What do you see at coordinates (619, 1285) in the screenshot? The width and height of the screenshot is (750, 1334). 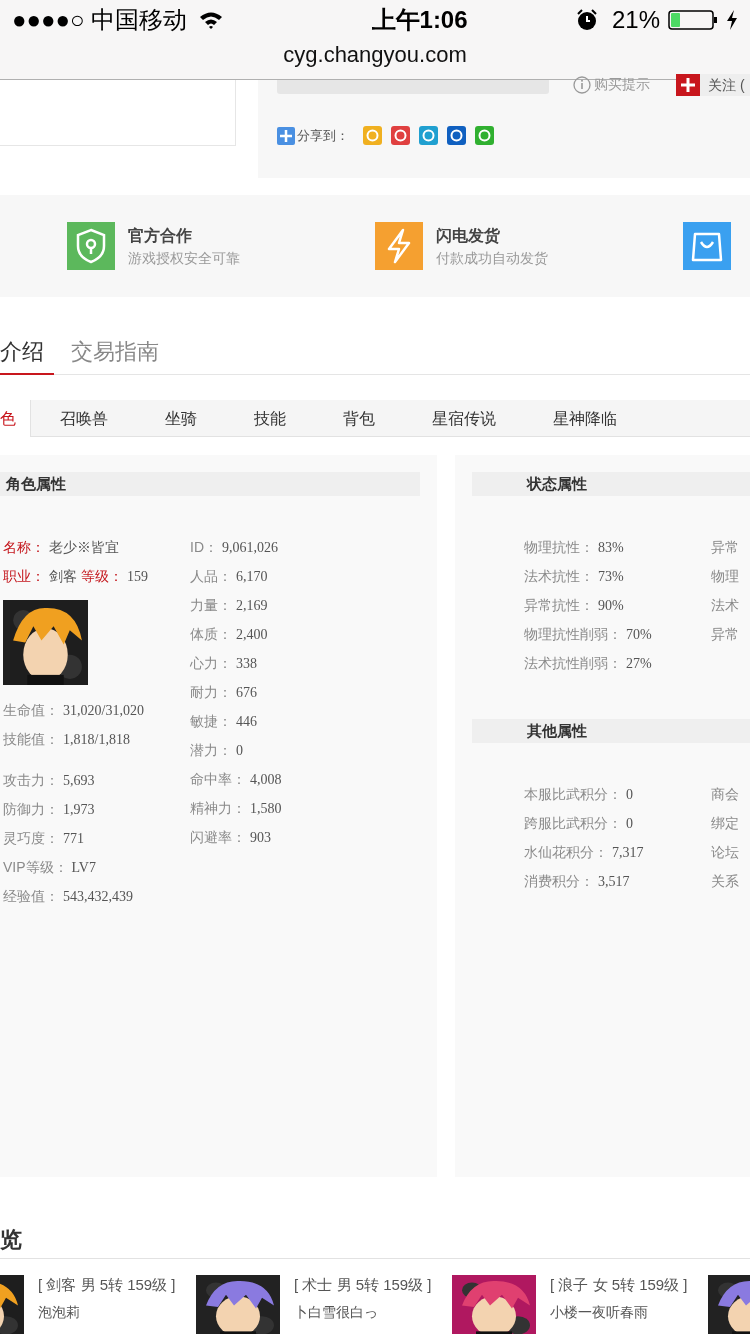 I see `character-info: [ 浪子 女 5转 159级 ]` at bounding box center [619, 1285].